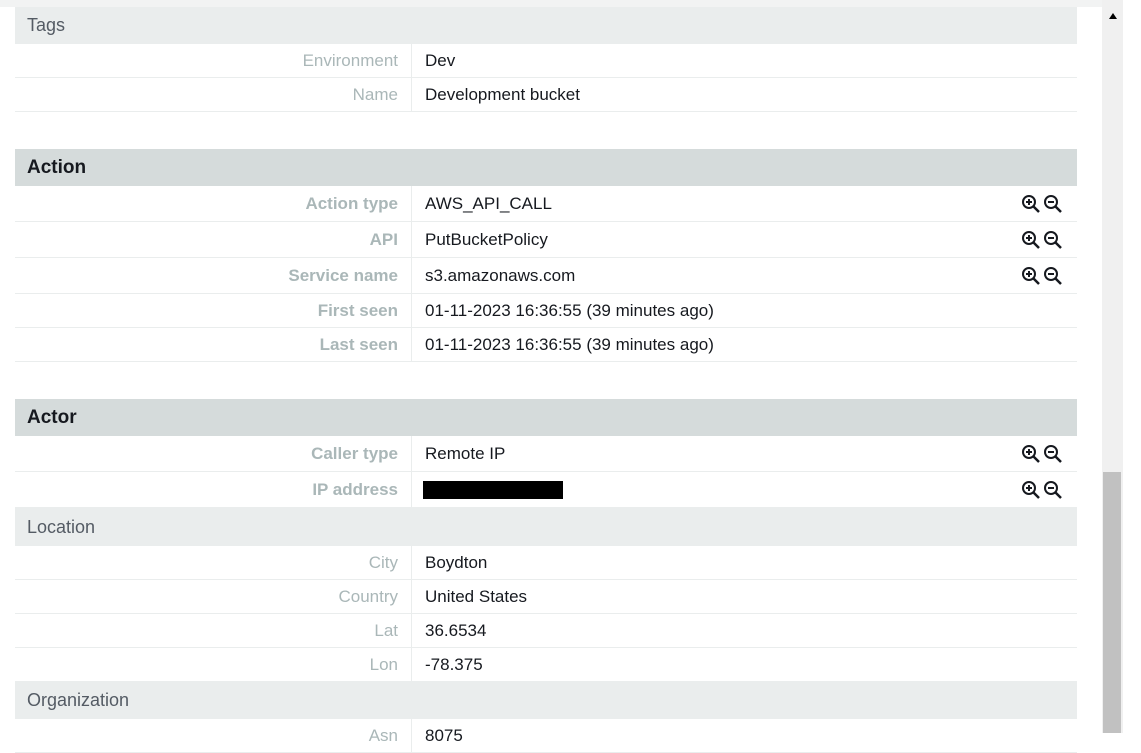 This screenshot has width=1141, height=753. Describe the element at coordinates (546, 167) in the screenshot. I see `action-section-header: Action` at that location.